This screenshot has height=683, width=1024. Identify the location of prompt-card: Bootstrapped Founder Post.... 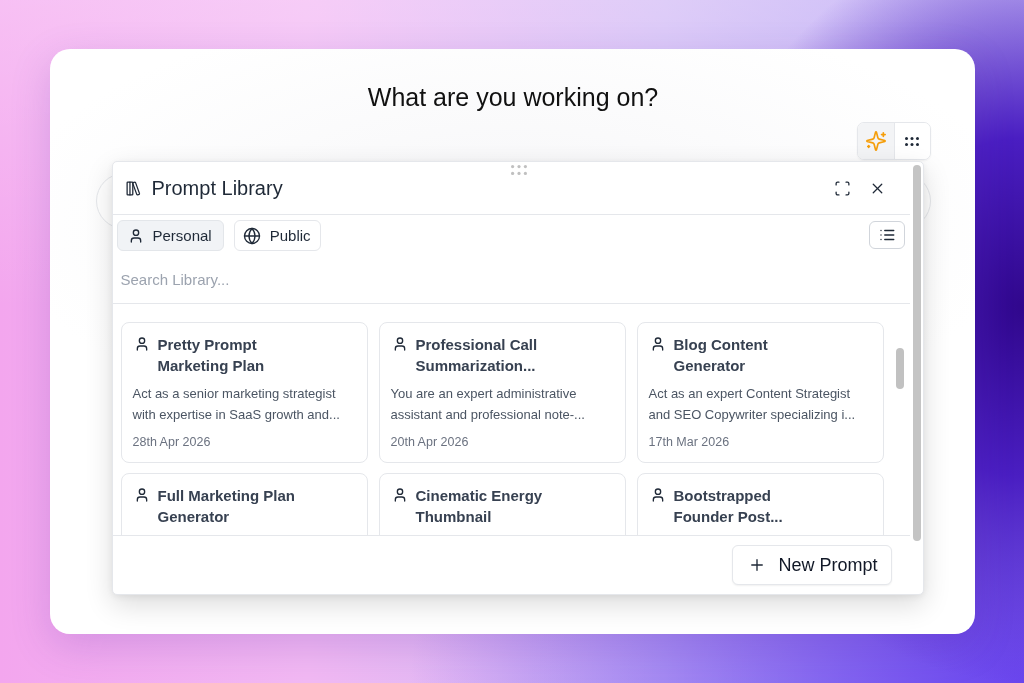
(760, 504).